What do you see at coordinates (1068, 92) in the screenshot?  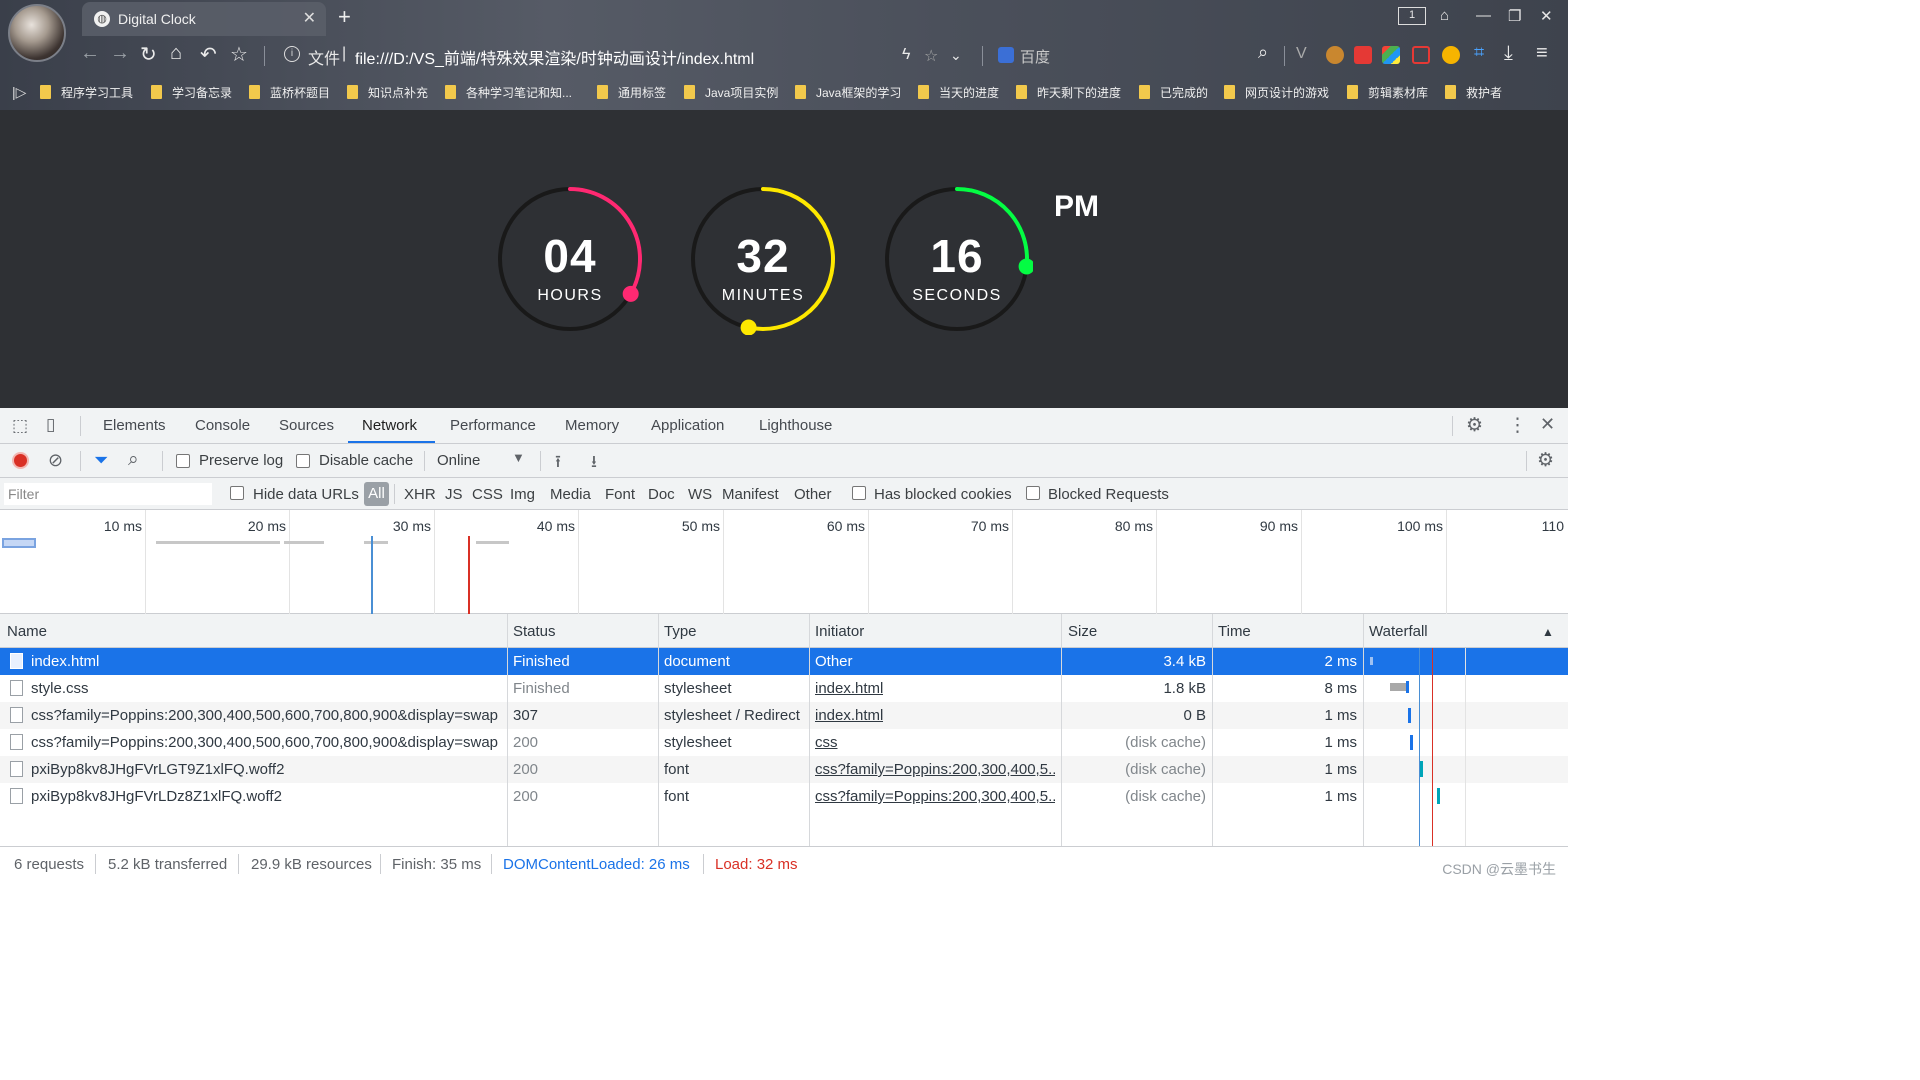 I see `bookmark-folder: 昨天剩下的进度` at bounding box center [1068, 92].